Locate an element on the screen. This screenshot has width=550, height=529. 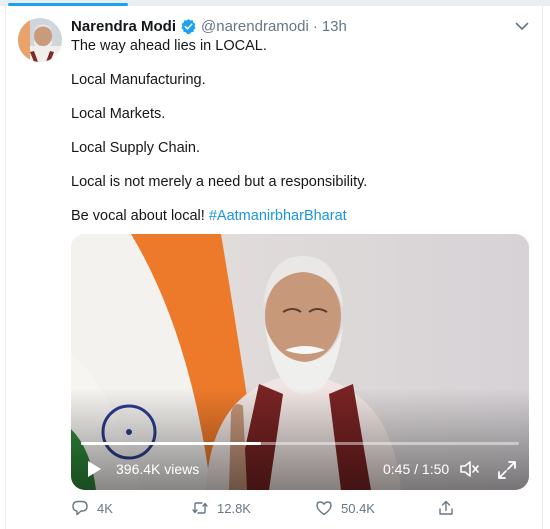
tweet-text-line: Local Markets. is located at coordinates (118, 114).